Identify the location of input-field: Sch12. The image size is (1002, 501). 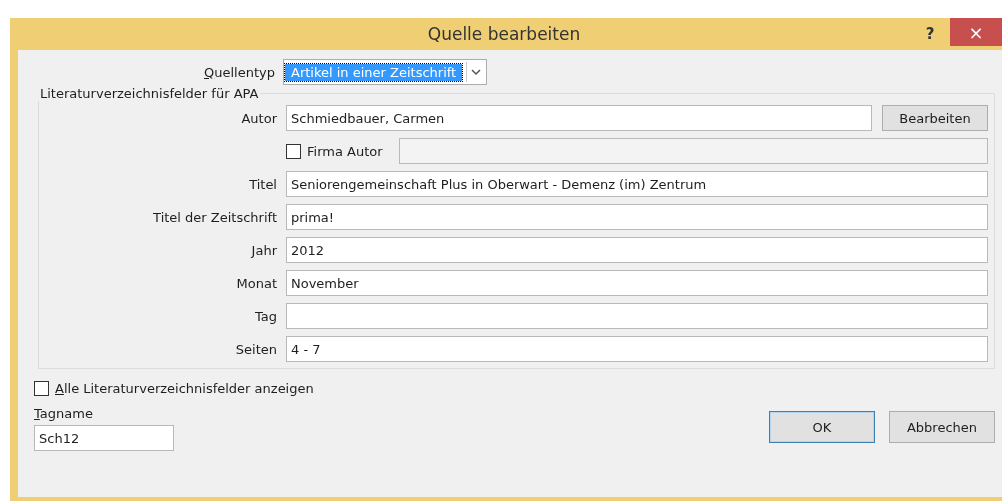
(104, 438).